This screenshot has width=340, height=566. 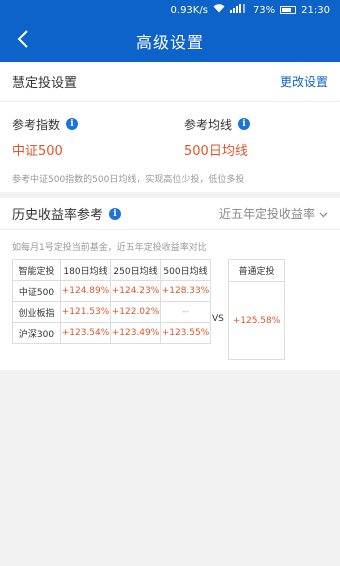 I want to click on row-label: 沪深300, so click(x=36, y=333).